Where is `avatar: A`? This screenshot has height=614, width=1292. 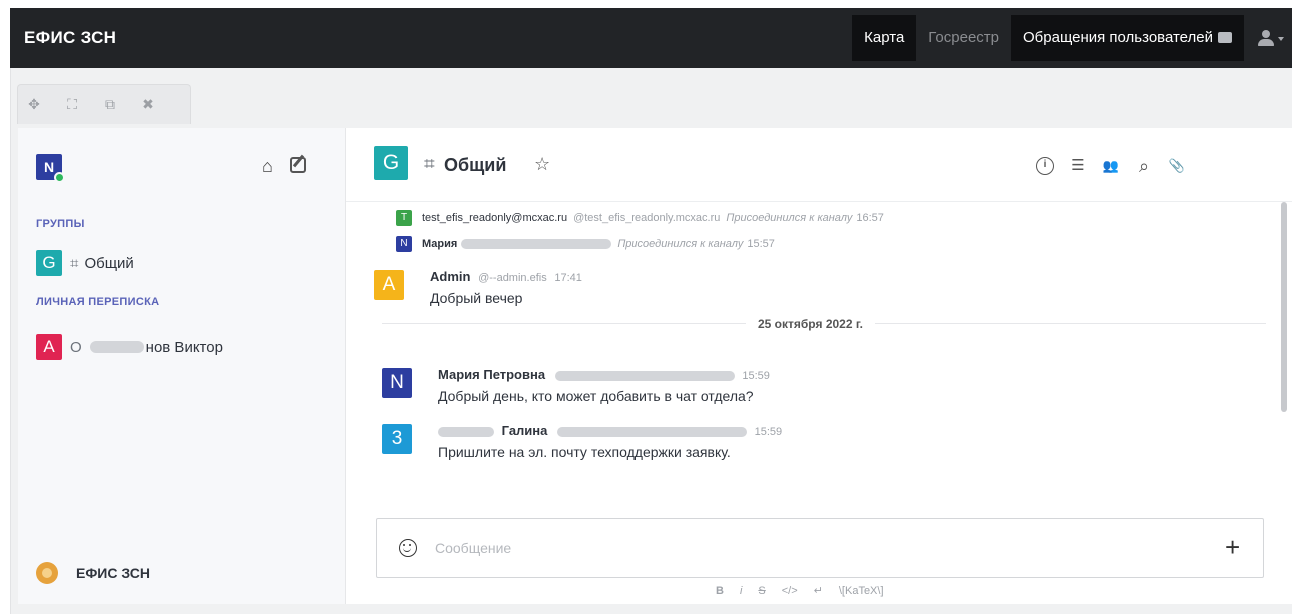
avatar: A is located at coordinates (389, 285).